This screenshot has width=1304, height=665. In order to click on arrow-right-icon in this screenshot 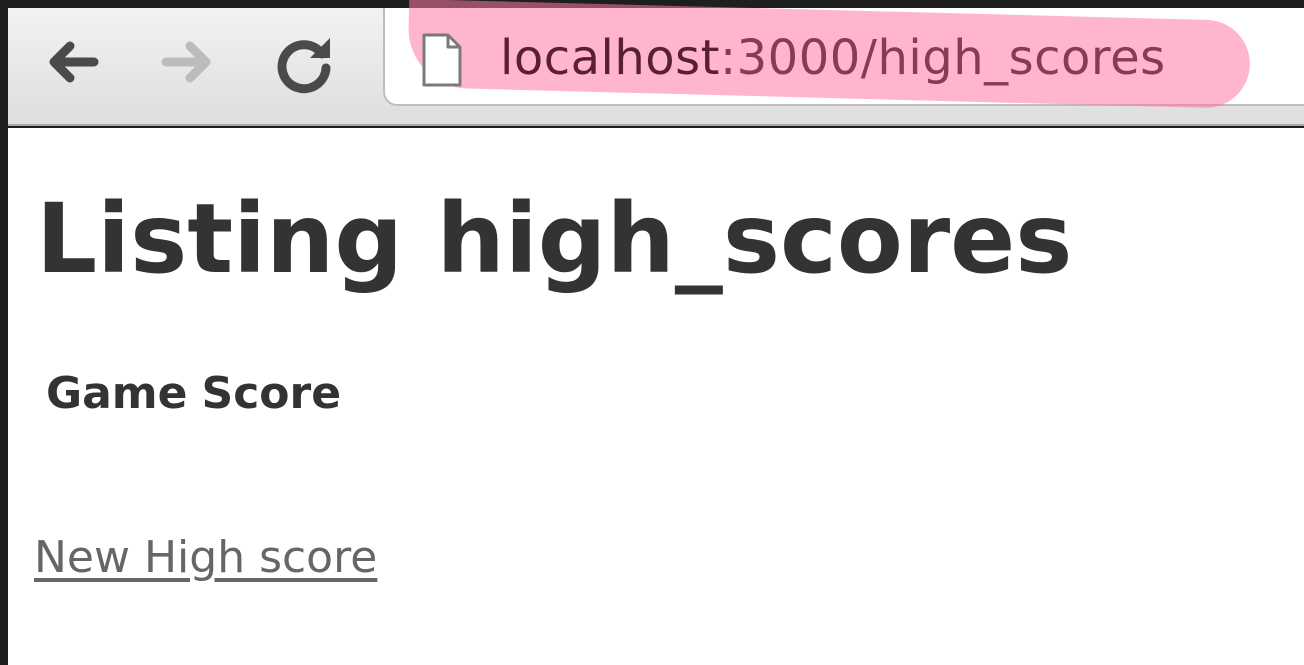, I will do `click(186, 62)`.